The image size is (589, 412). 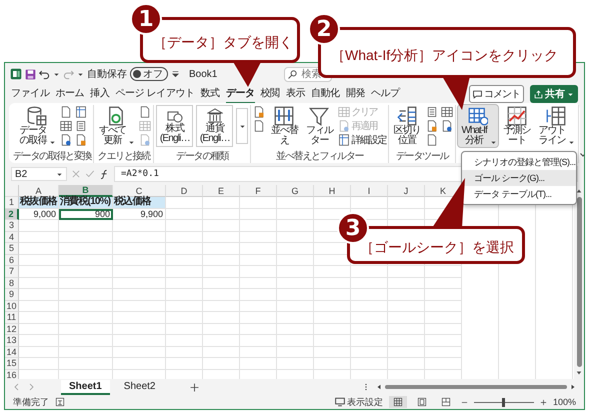 I want to click on group-label: データツール, so click(x=422, y=157).